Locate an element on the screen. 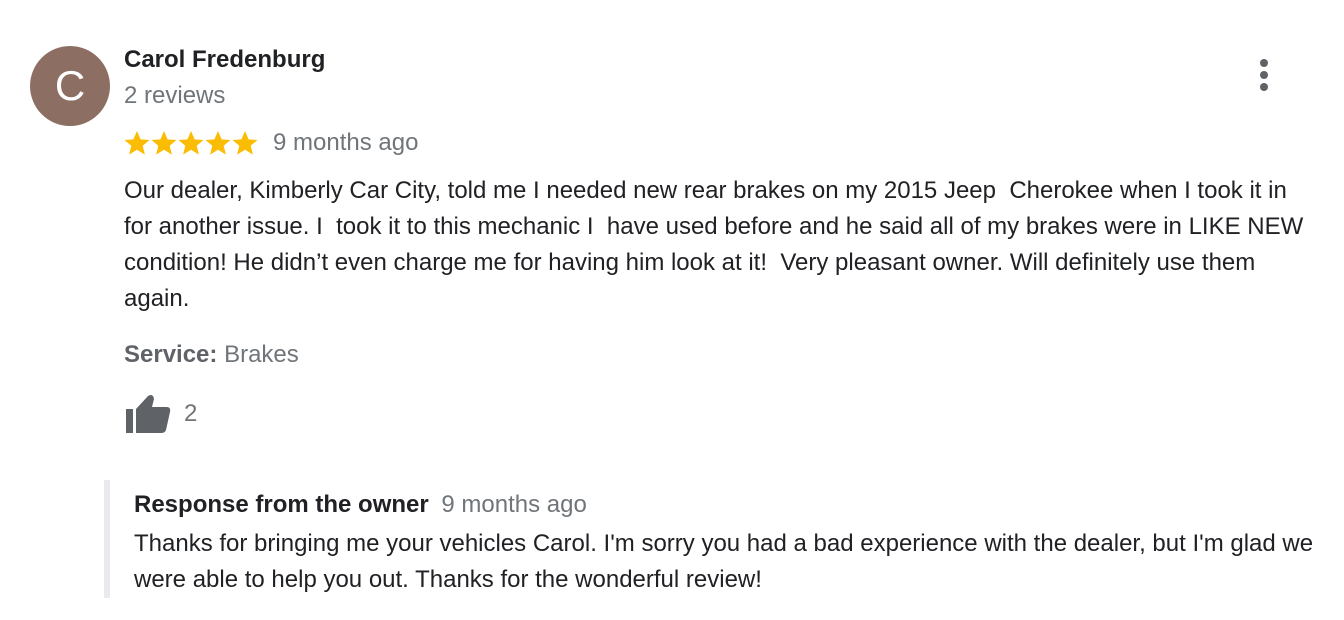 This screenshot has width=1344, height=620. review-date: 9 months ago is located at coordinates (346, 142).